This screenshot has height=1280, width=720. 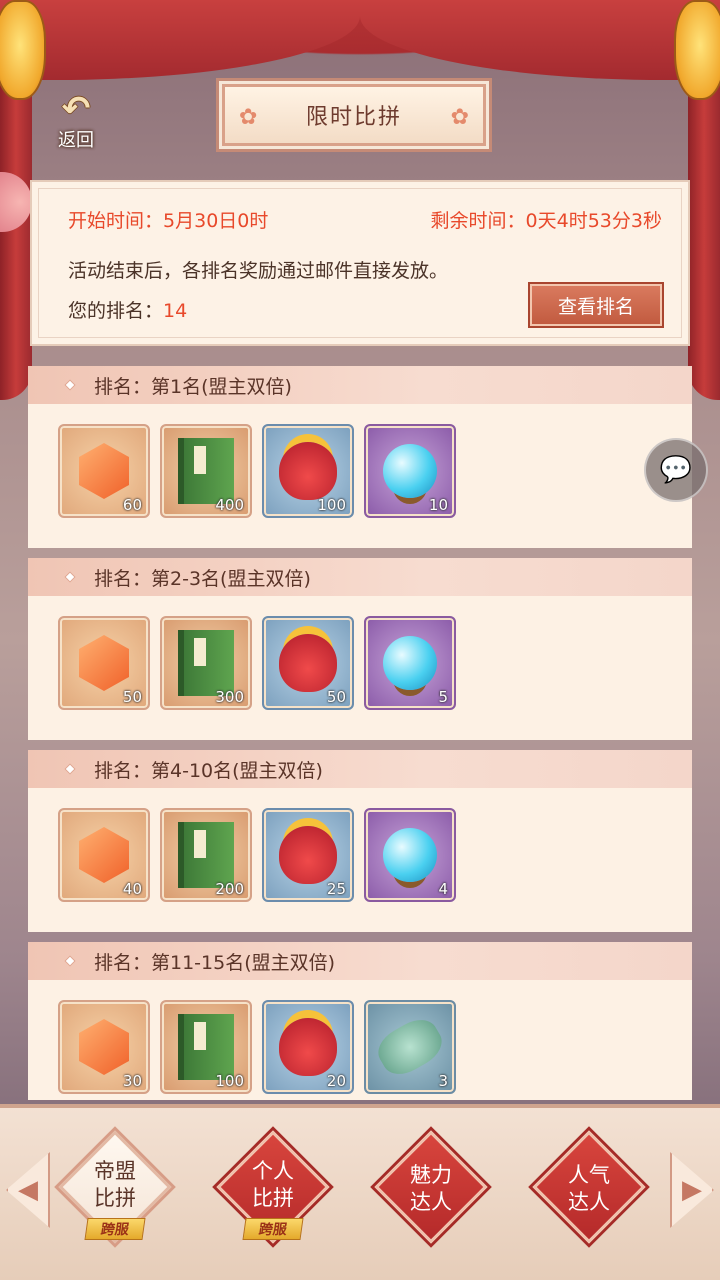 What do you see at coordinates (360, 40) in the screenshot?
I see `top-curtain` at bounding box center [360, 40].